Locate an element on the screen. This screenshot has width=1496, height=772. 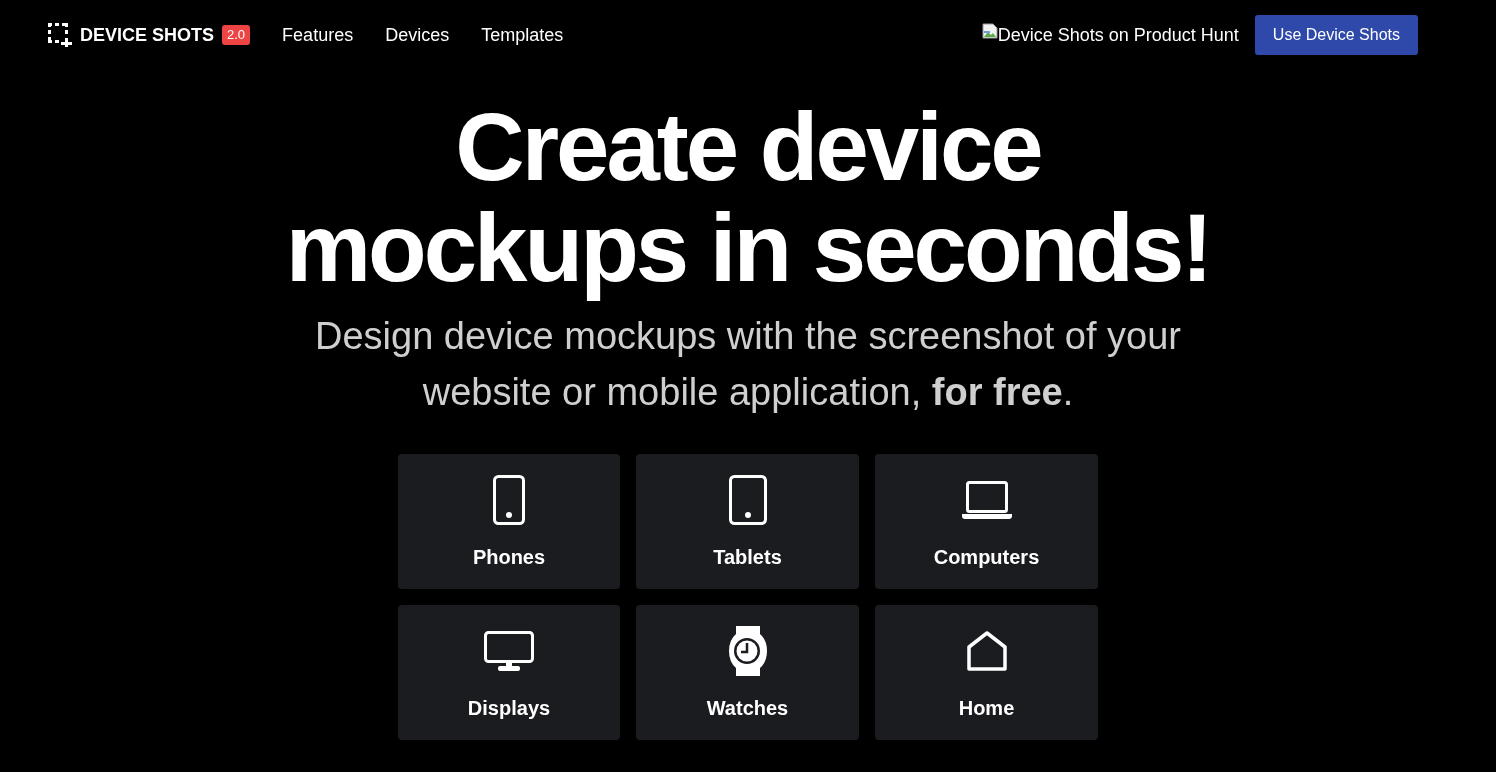
brand-name: DEVICE SHOTS is located at coordinates (147, 35).